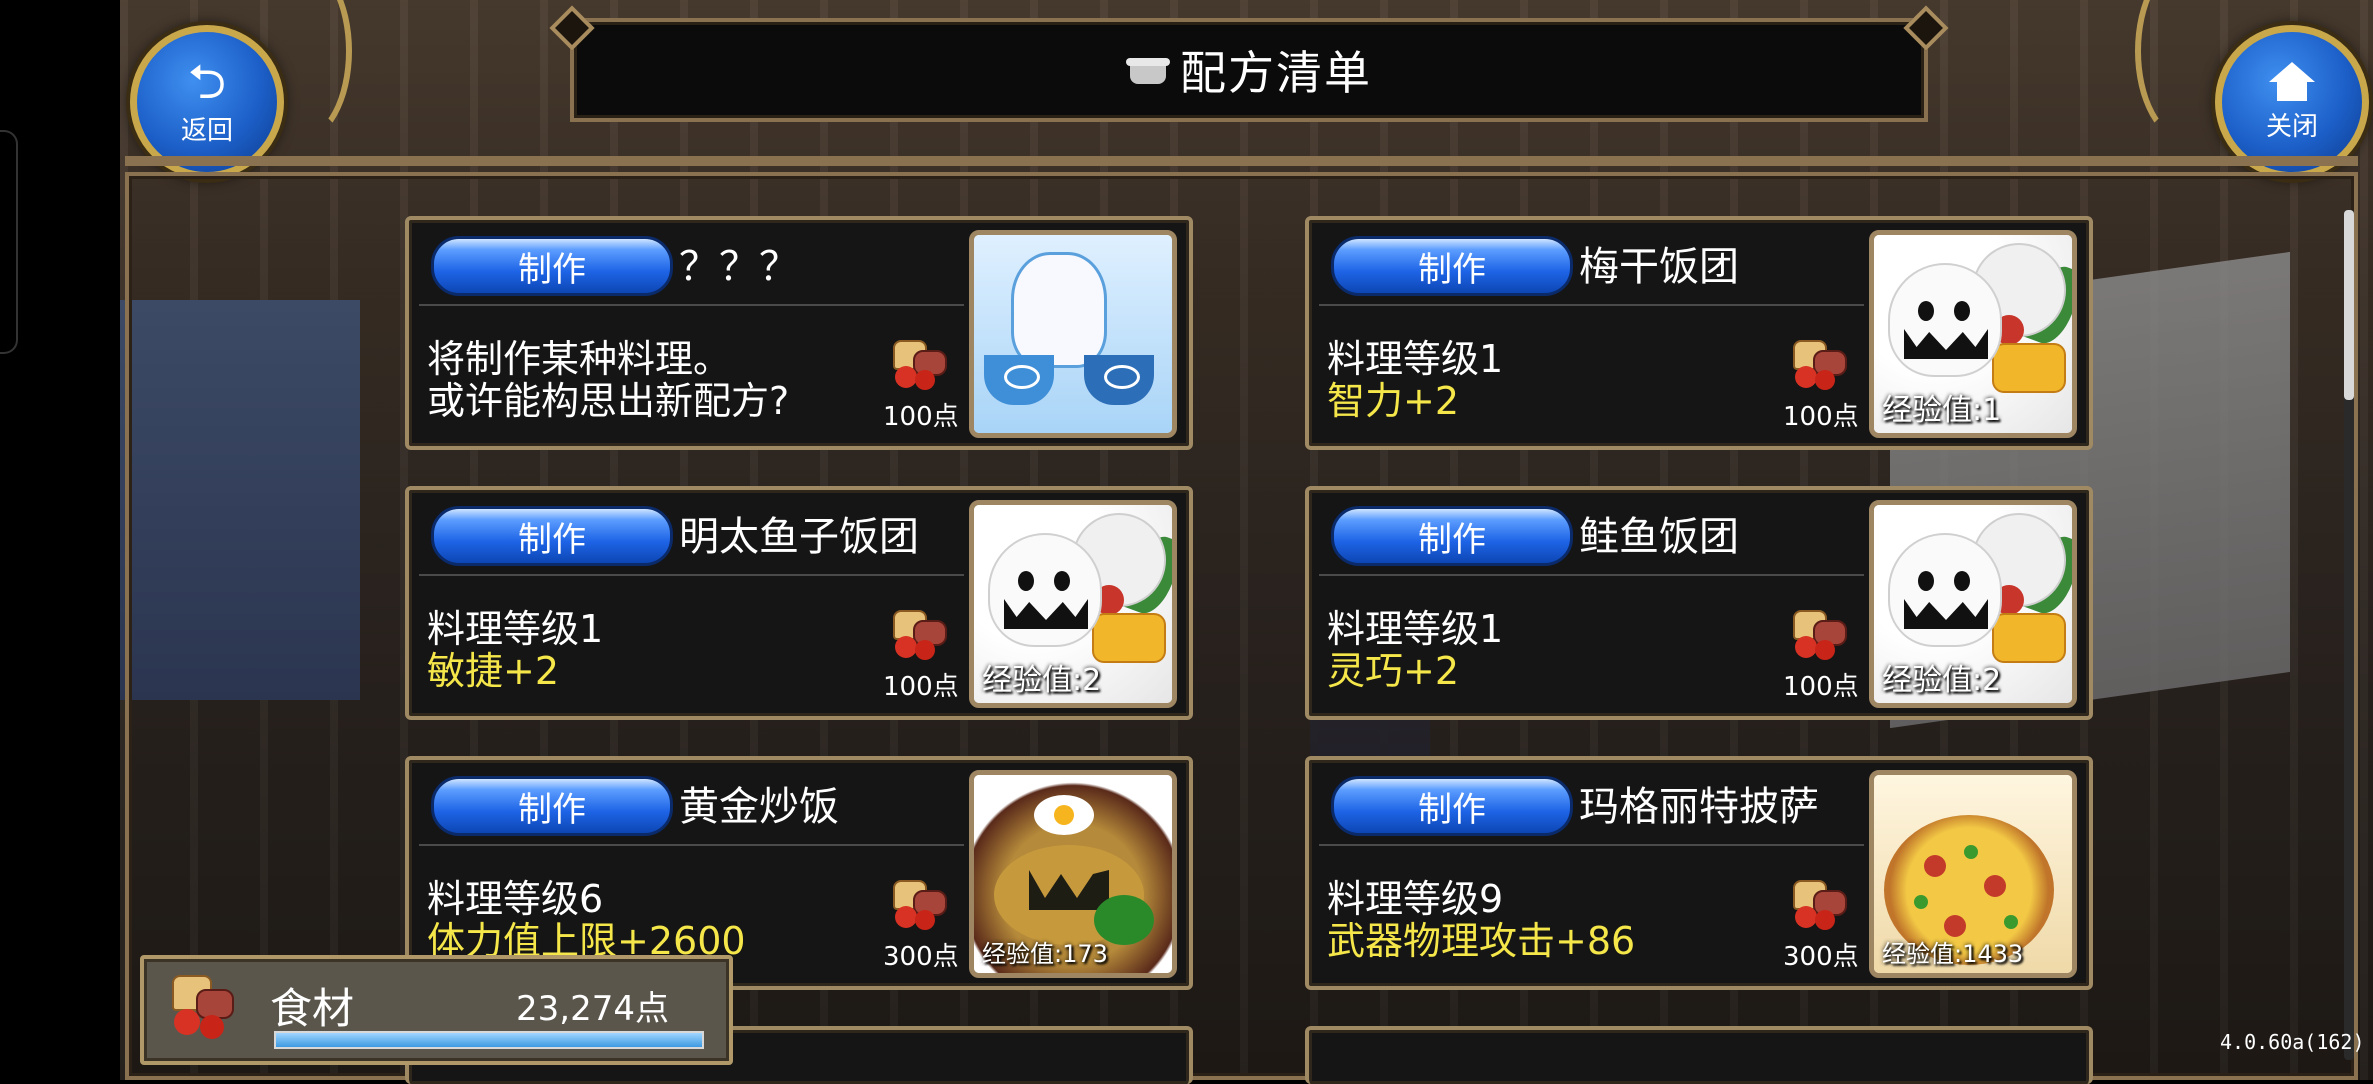 The image size is (2373, 1084). I want to click on ingredients-points: 23,274点, so click(592, 1009).